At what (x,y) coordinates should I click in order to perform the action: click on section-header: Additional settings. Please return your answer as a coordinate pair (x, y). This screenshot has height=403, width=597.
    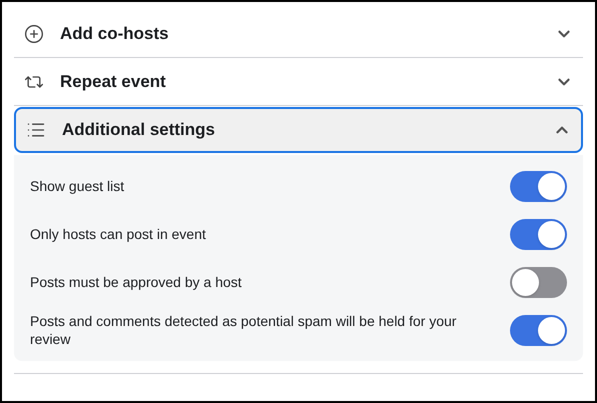
    Looking at the image, I should click on (298, 130).